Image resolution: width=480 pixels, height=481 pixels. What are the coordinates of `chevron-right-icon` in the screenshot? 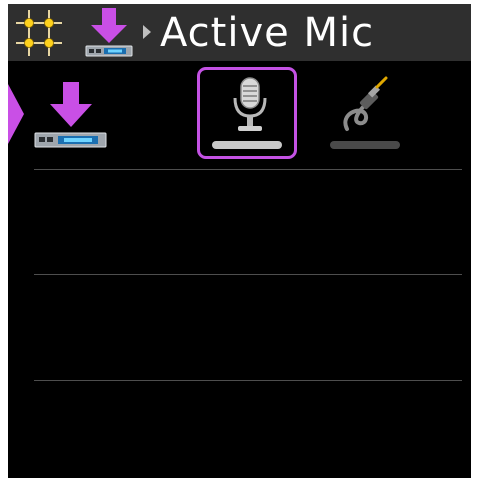 It's located at (147, 32).